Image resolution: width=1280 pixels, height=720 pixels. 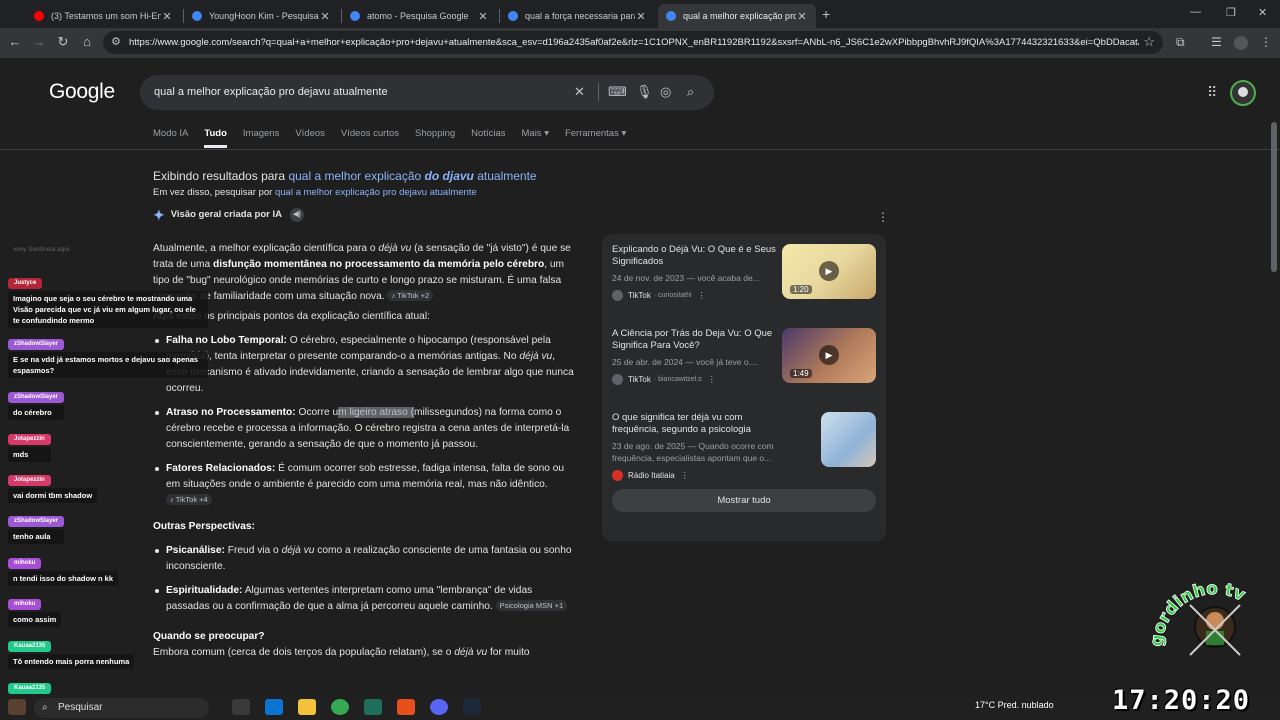 What do you see at coordinates (261, 138) in the screenshot?
I see `tab-imagens: Imagens` at bounding box center [261, 138].